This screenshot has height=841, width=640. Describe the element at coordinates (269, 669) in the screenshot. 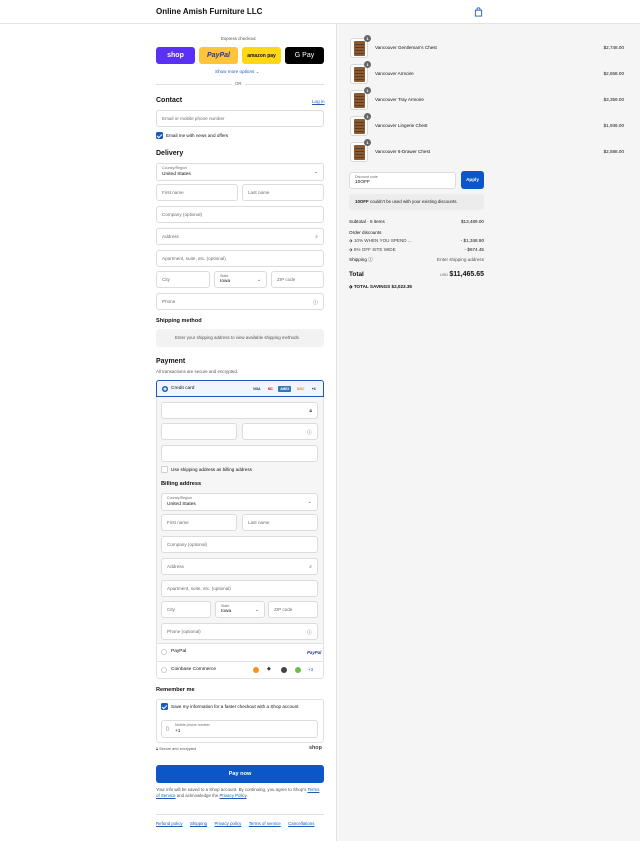

I see `ethereum-icon: ◆` at that location.